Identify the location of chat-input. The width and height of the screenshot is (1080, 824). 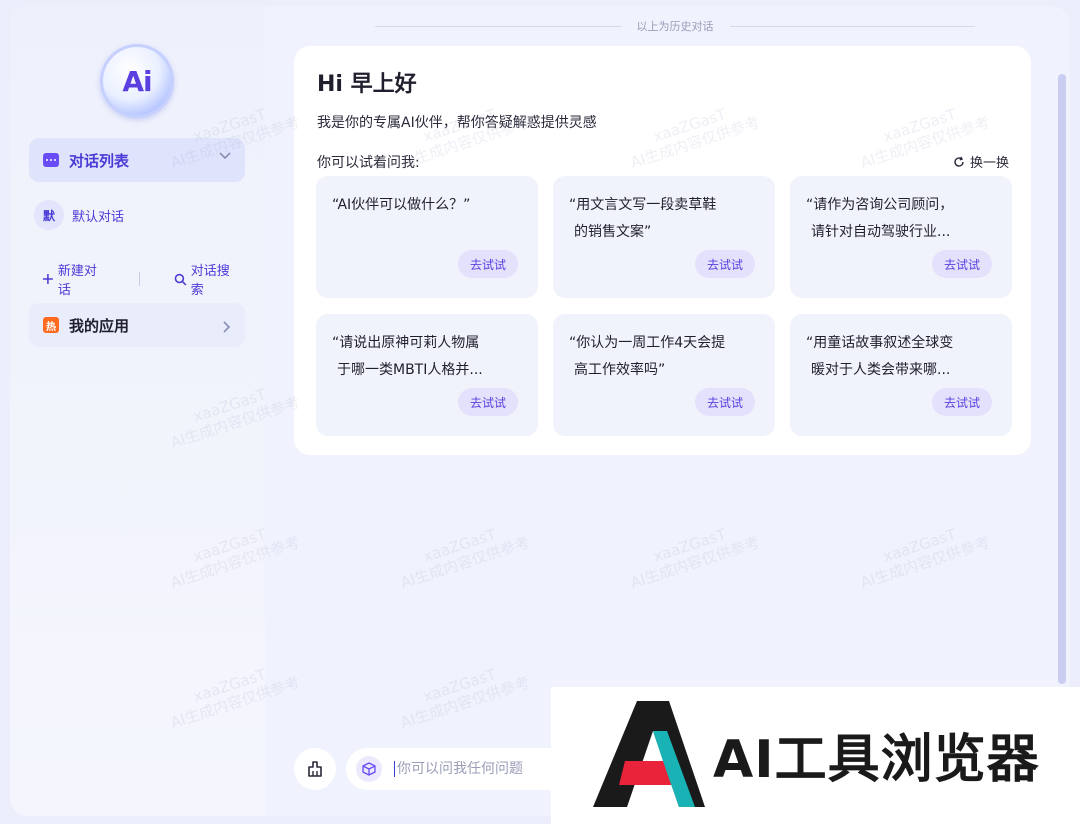
(484, 769).